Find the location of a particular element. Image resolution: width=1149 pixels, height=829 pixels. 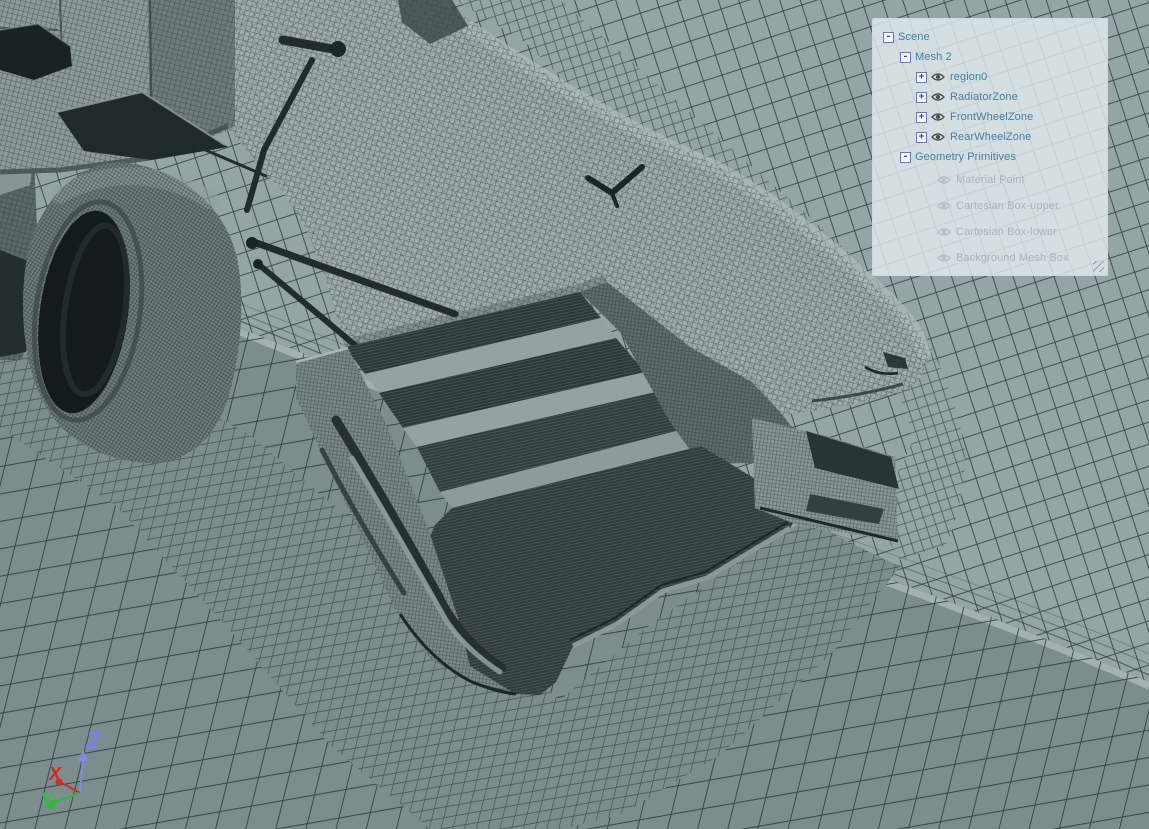

tree-item-cartesian-box-upper: Cartesian Box-upper is located at coordinates (990, 206).